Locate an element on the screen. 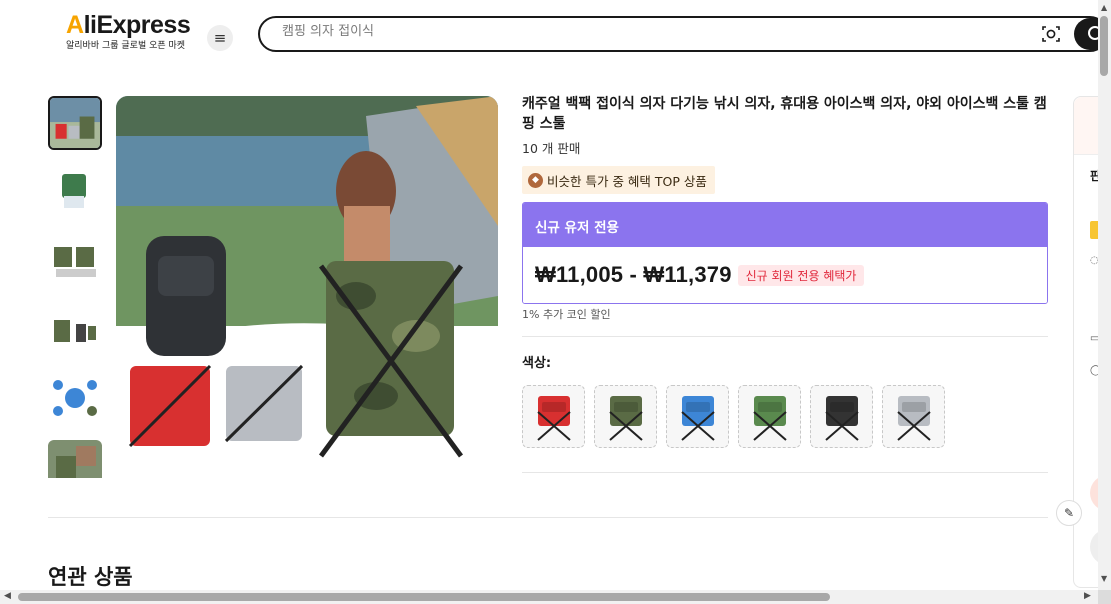  coin-discount-note: 1% 추가 코인 할인 is located at coordinates (566, 314).